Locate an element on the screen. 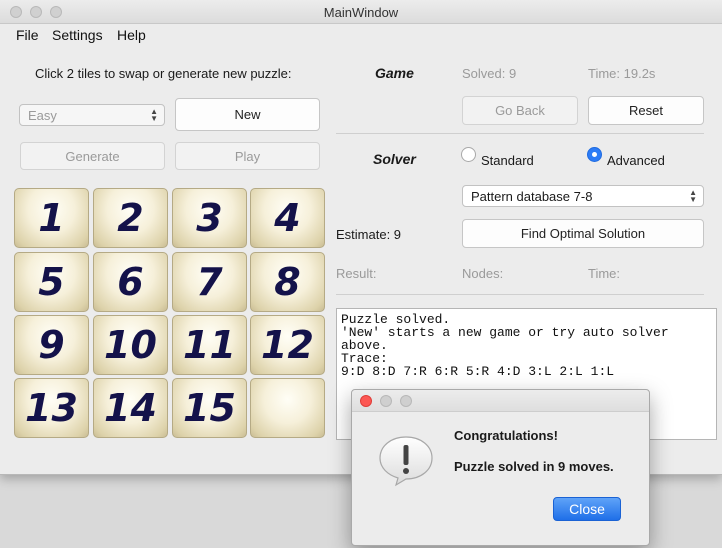  solved-count: Solved: 9 is located at coordinates (489, 73).